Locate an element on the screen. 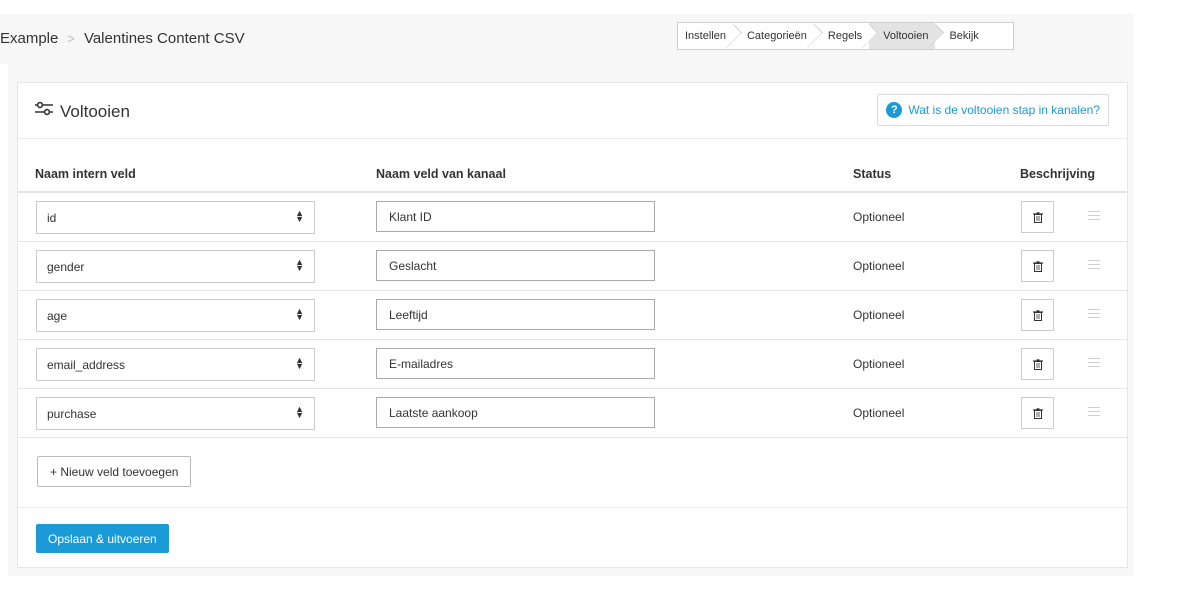 The image size is (1194, 593). wizard-step-regels: Regels is located at coordinates (846, 36).